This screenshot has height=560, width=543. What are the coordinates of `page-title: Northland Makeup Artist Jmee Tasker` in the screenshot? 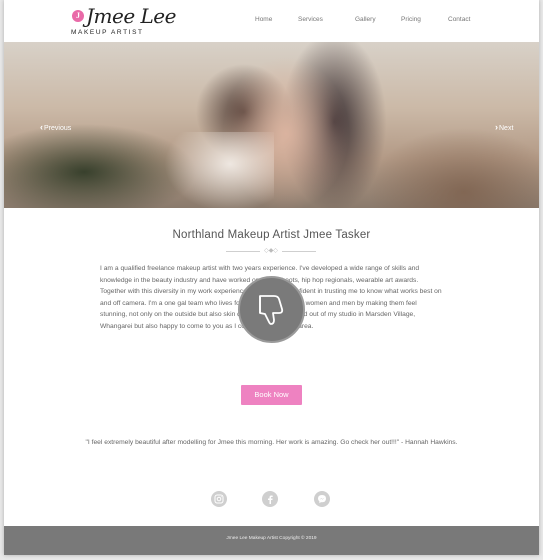 It's located at (271, 235).